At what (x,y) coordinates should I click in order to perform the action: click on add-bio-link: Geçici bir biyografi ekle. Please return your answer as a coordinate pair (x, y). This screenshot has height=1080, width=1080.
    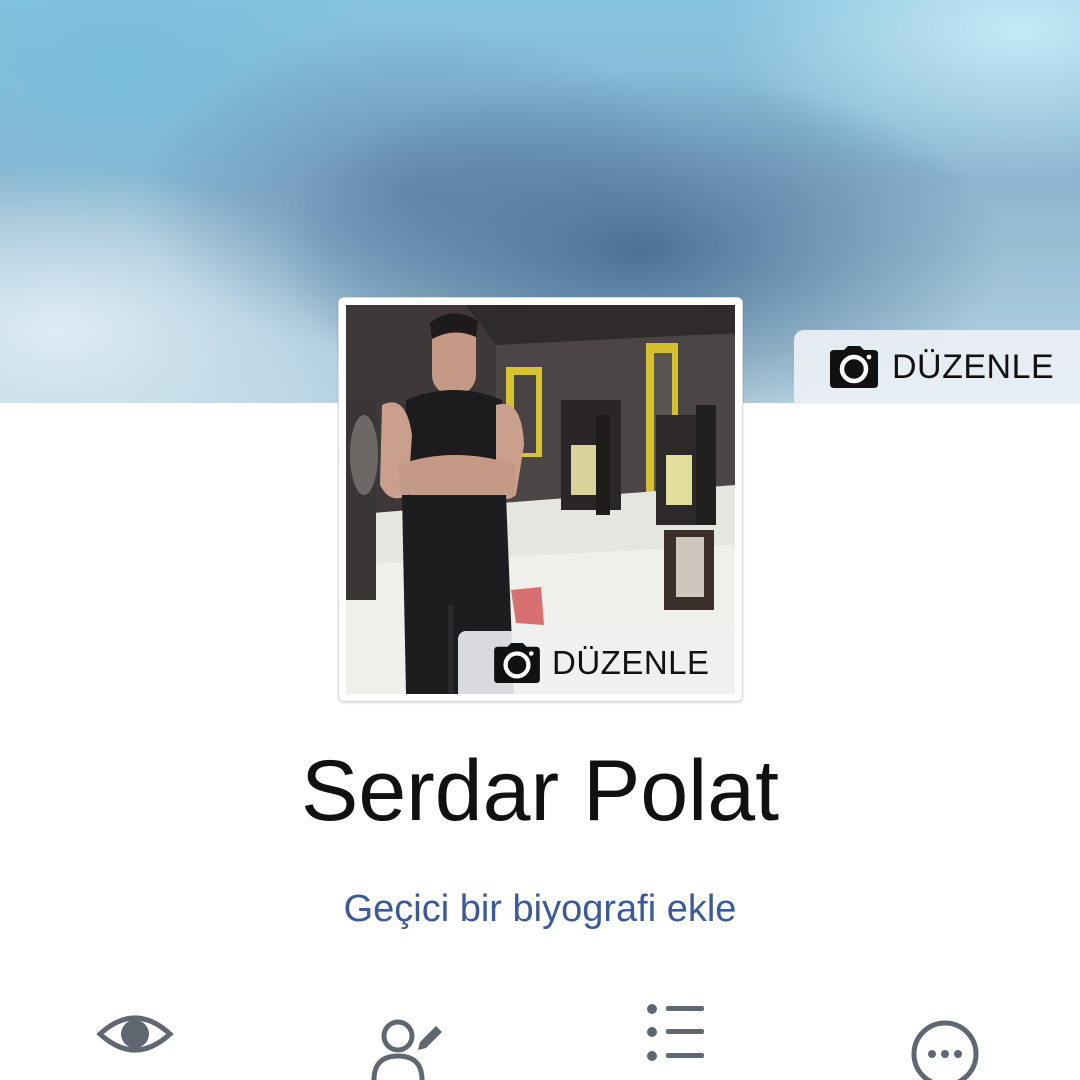
    Looking at the image, I should click on (540, 909).